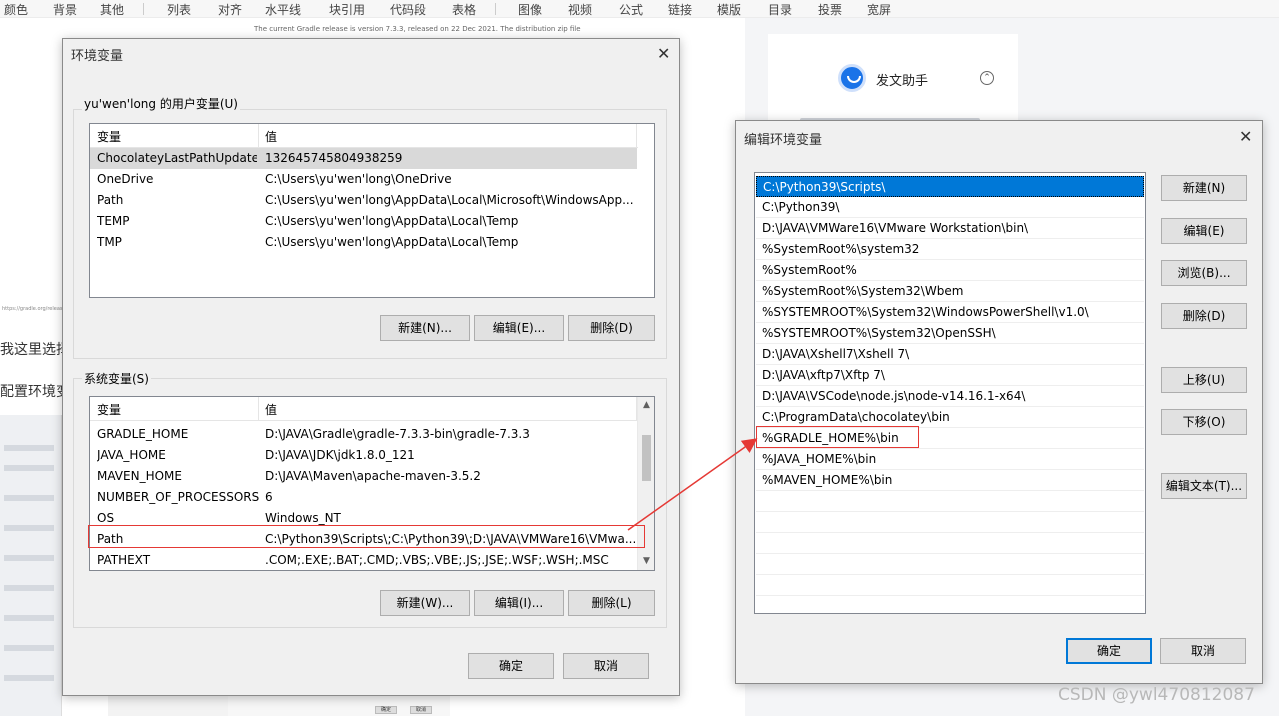 This screenshot has height=716, width=1279. Describe the element at coordinates (950, 375) in the screenshot. I see `list-item: D:\JAVA\xftp7\Xftp 7\` at that location.